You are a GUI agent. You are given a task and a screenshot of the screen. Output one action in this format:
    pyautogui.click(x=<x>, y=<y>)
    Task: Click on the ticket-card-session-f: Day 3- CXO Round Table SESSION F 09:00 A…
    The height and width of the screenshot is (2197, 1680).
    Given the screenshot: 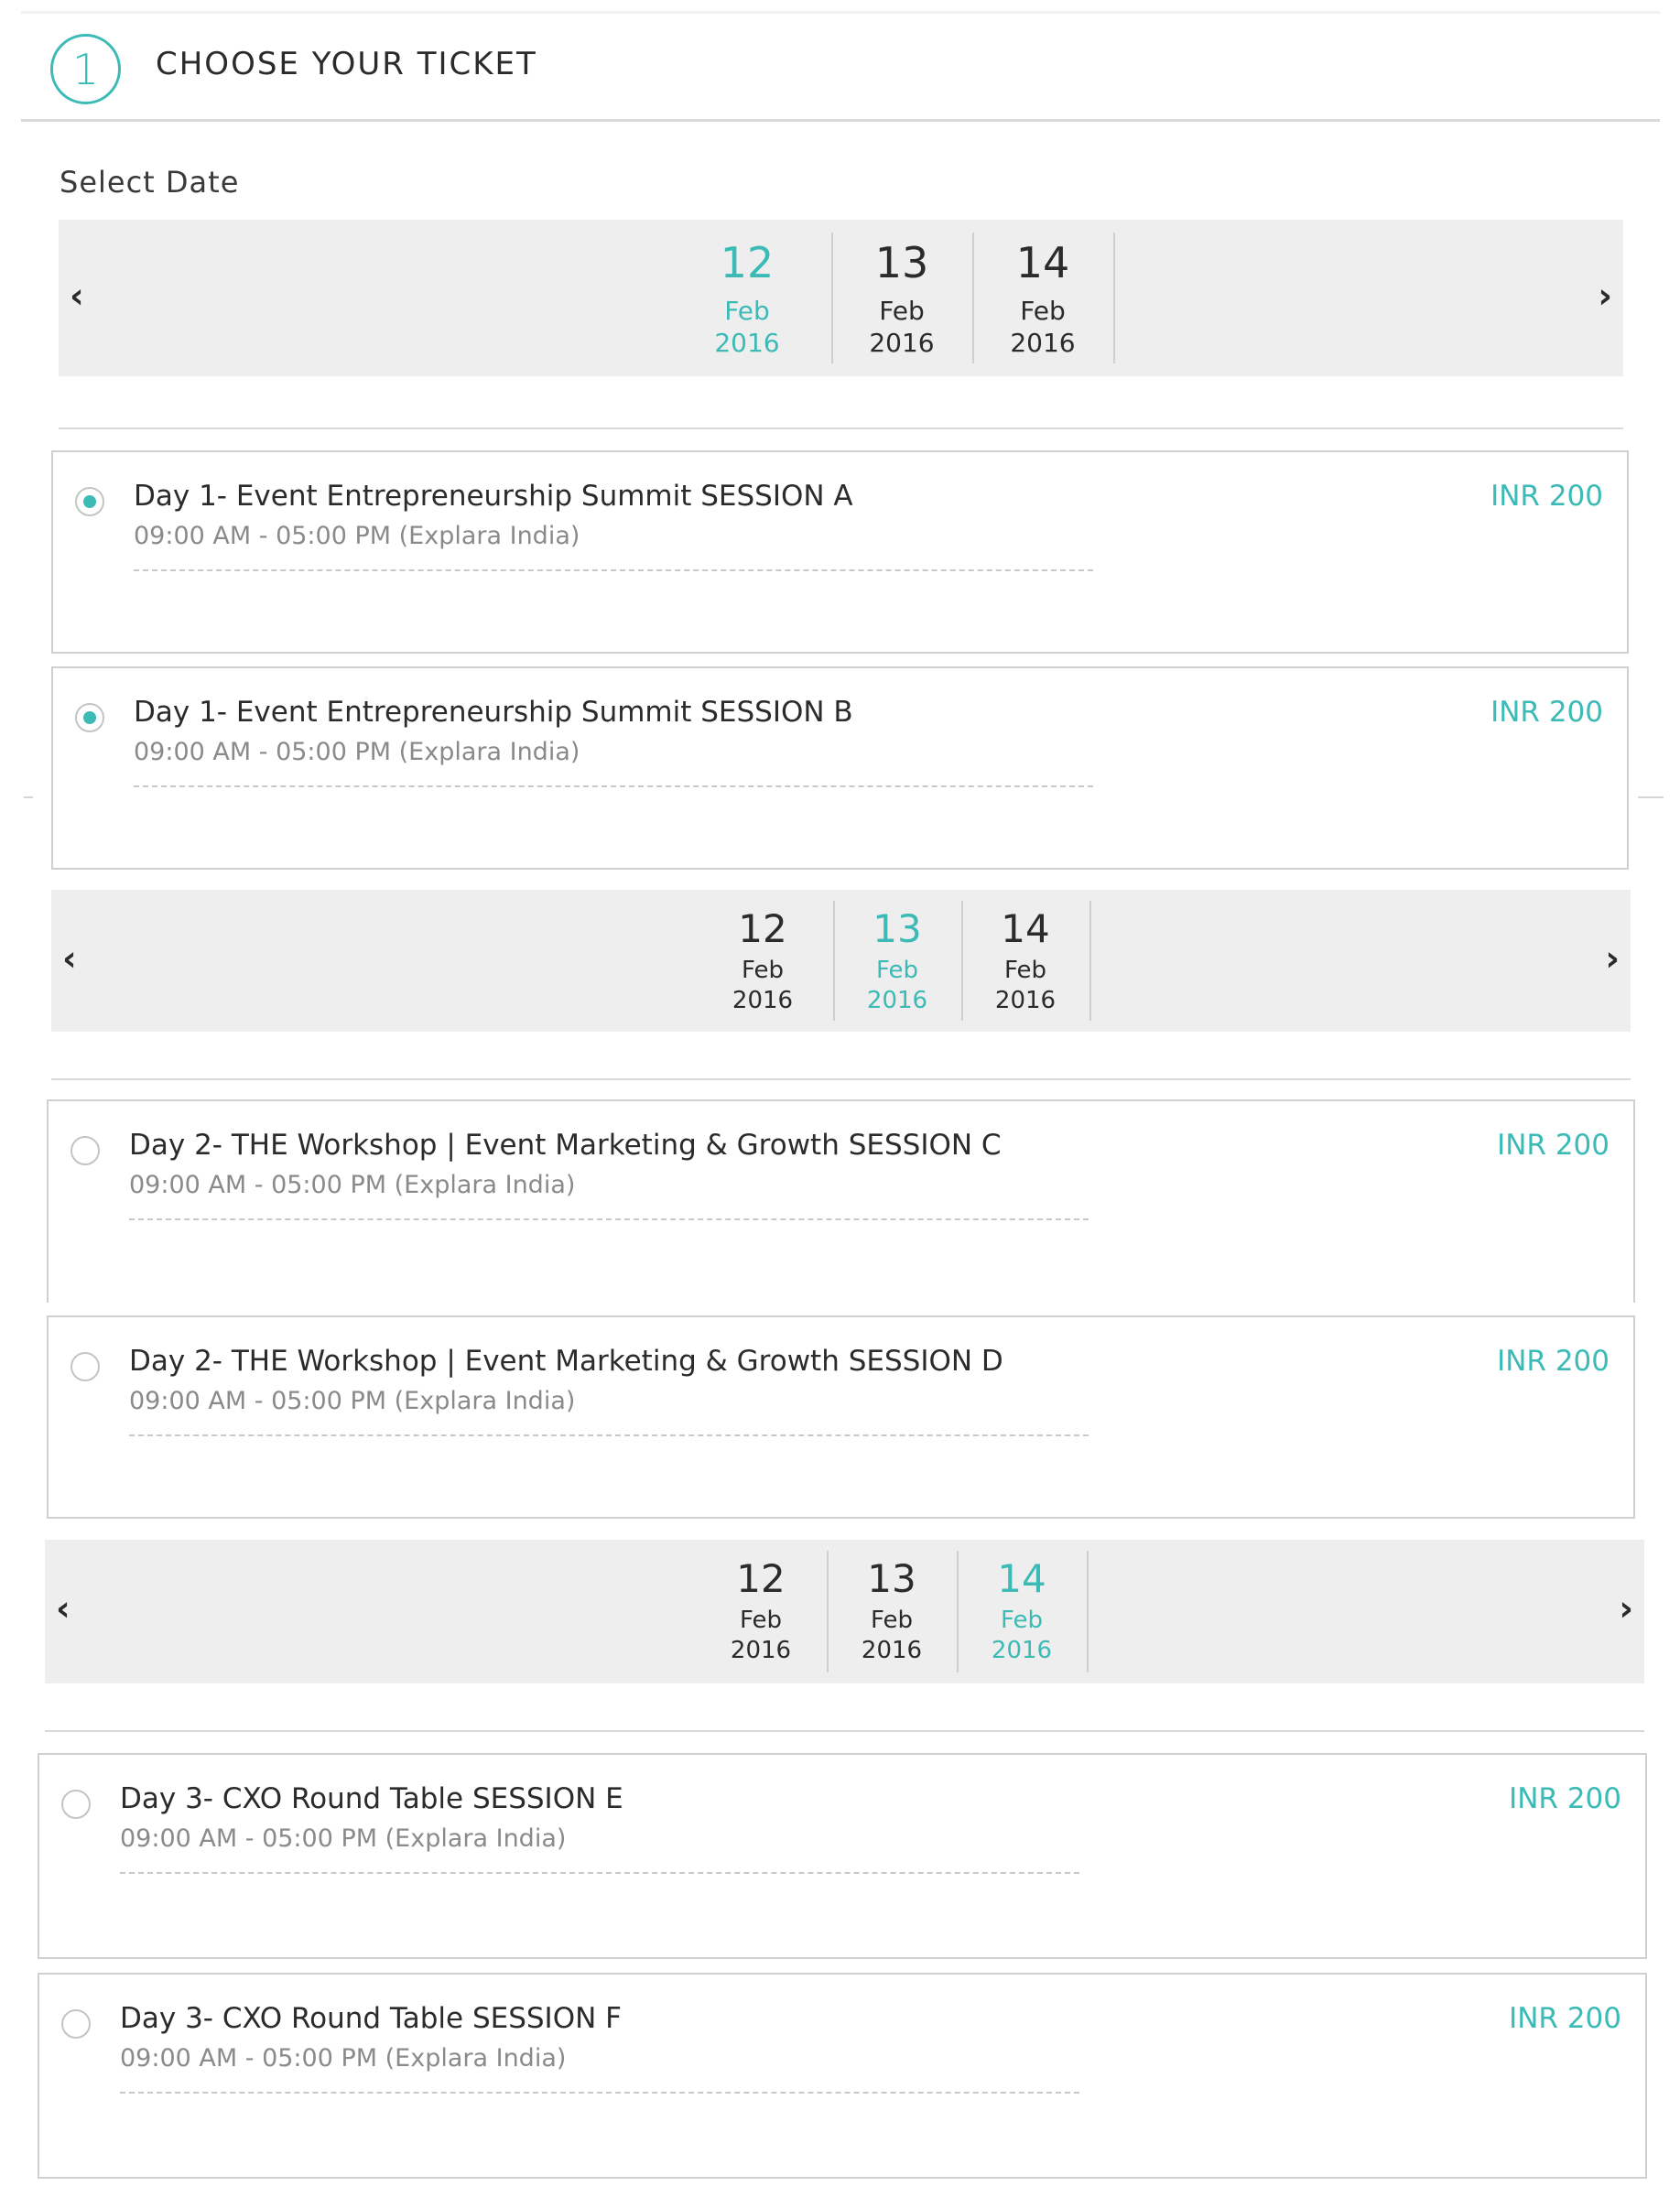 What is the action you would take?
    pyautogui.click(x=842, y=2076)
    